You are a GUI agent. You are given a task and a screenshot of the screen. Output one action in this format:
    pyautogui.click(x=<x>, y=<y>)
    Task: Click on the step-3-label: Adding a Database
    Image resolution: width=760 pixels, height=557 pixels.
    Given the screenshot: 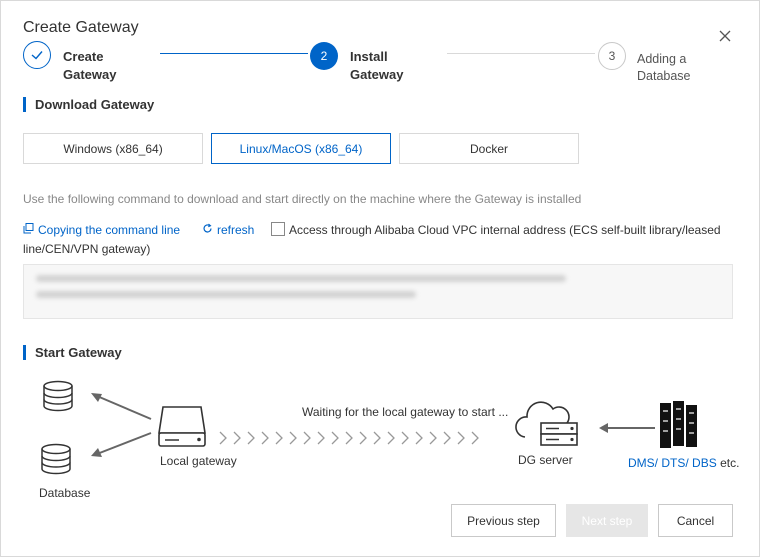 What is the action you would take?
    pyautogui.click(x=664, y=67)
    